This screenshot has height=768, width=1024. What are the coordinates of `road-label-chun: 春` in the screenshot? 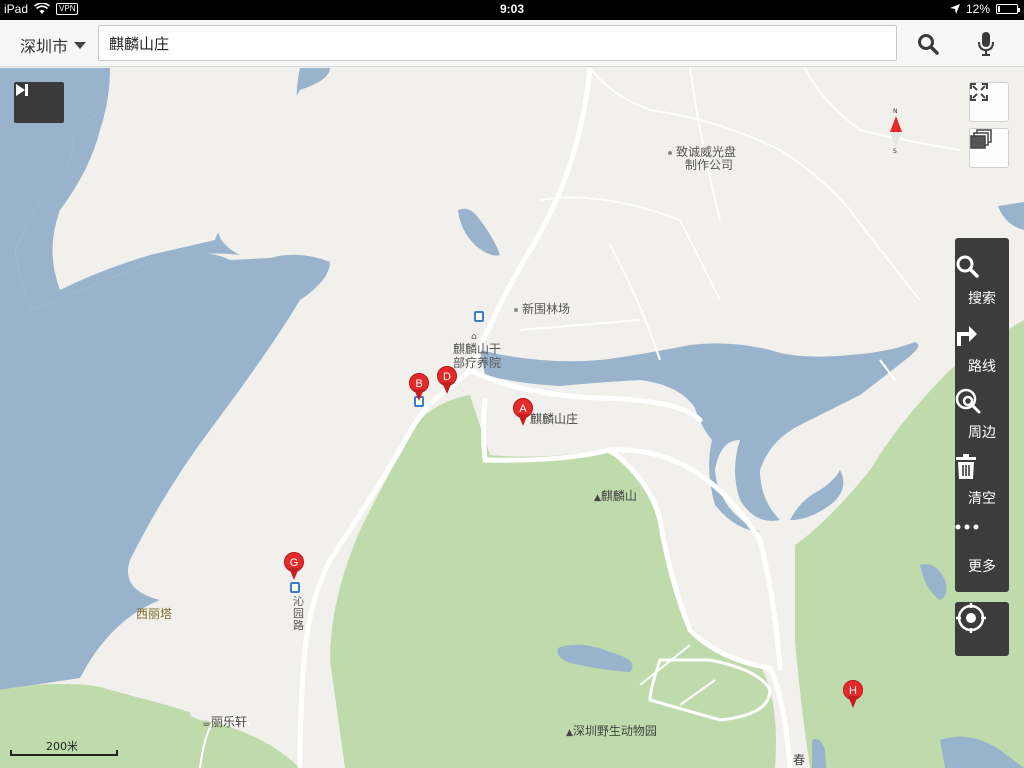 It's located at (799, 760).